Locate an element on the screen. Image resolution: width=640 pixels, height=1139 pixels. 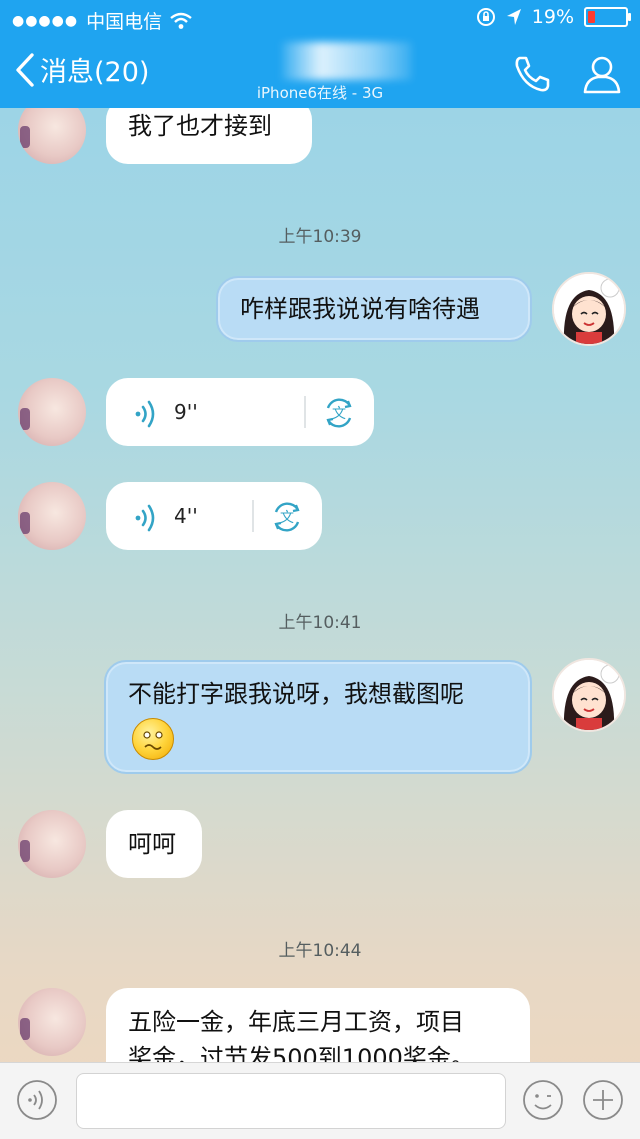
voice-icon is located at coordinates (37, 1100).